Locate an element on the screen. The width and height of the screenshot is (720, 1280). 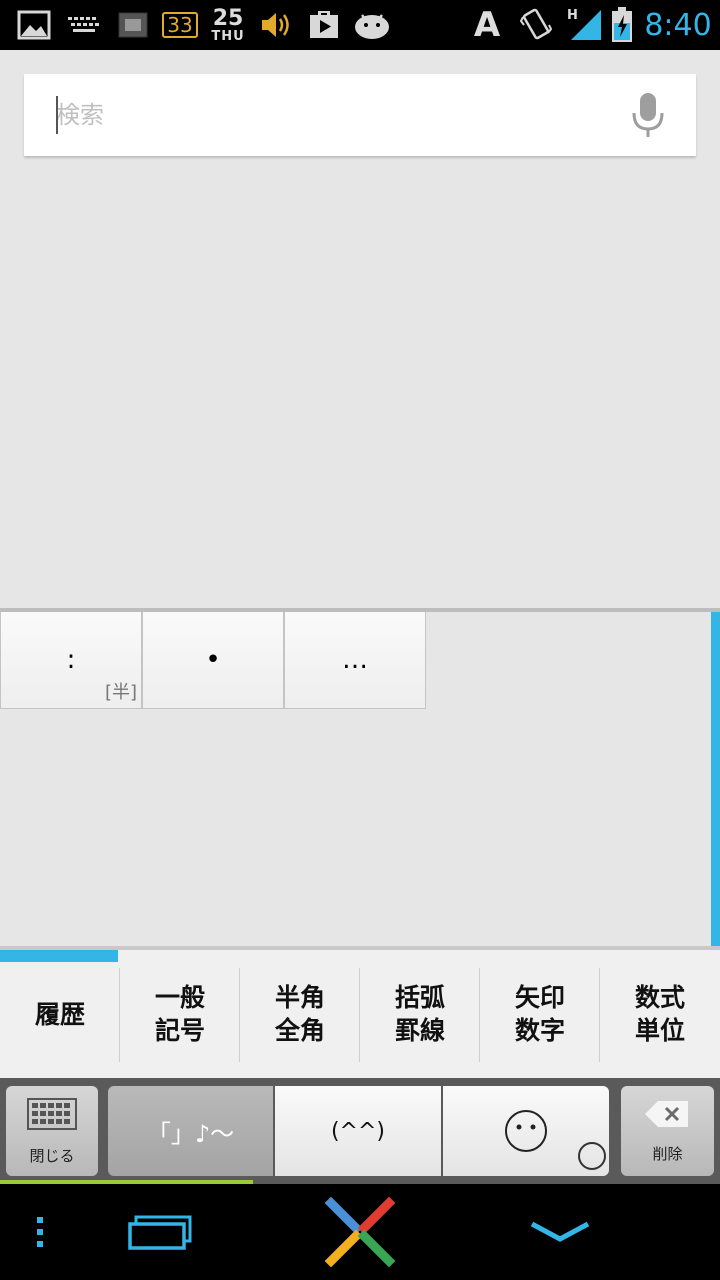
signal-icon is located at coordinates (586, 25).